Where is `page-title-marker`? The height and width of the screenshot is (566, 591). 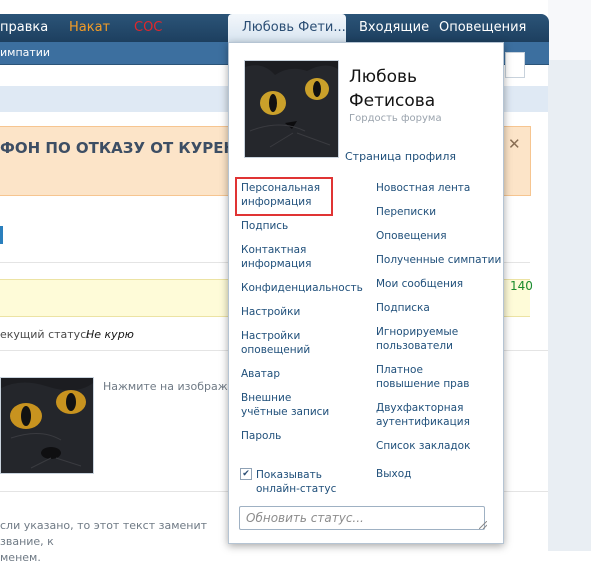 page-title-marker is located at coordinates (1, 235).